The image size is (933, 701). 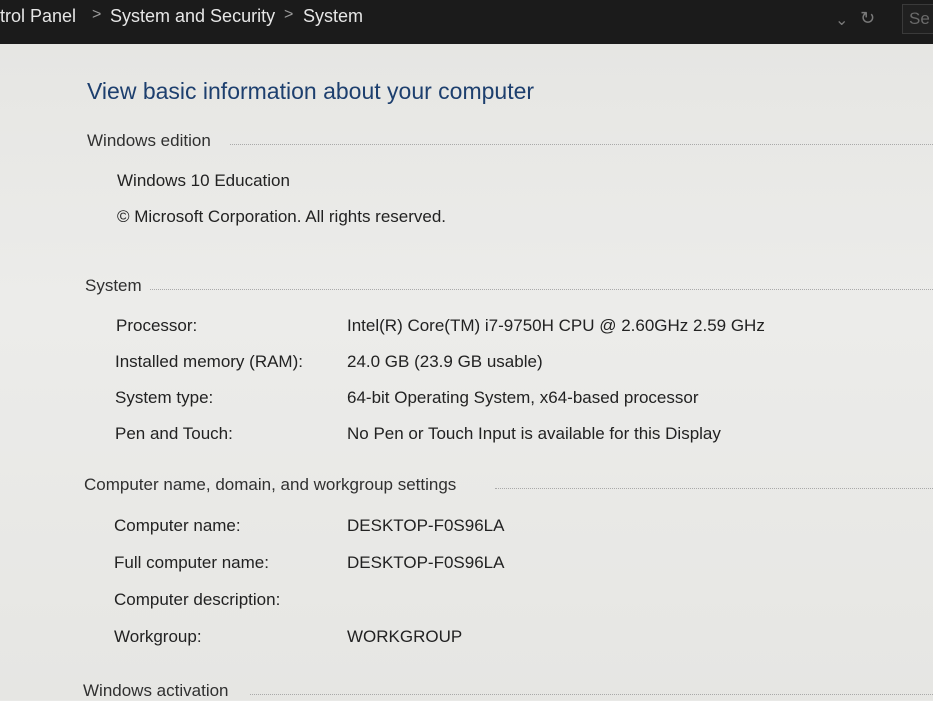 I want to click on breadcrumb-system: System, so click(x=333, y=16).